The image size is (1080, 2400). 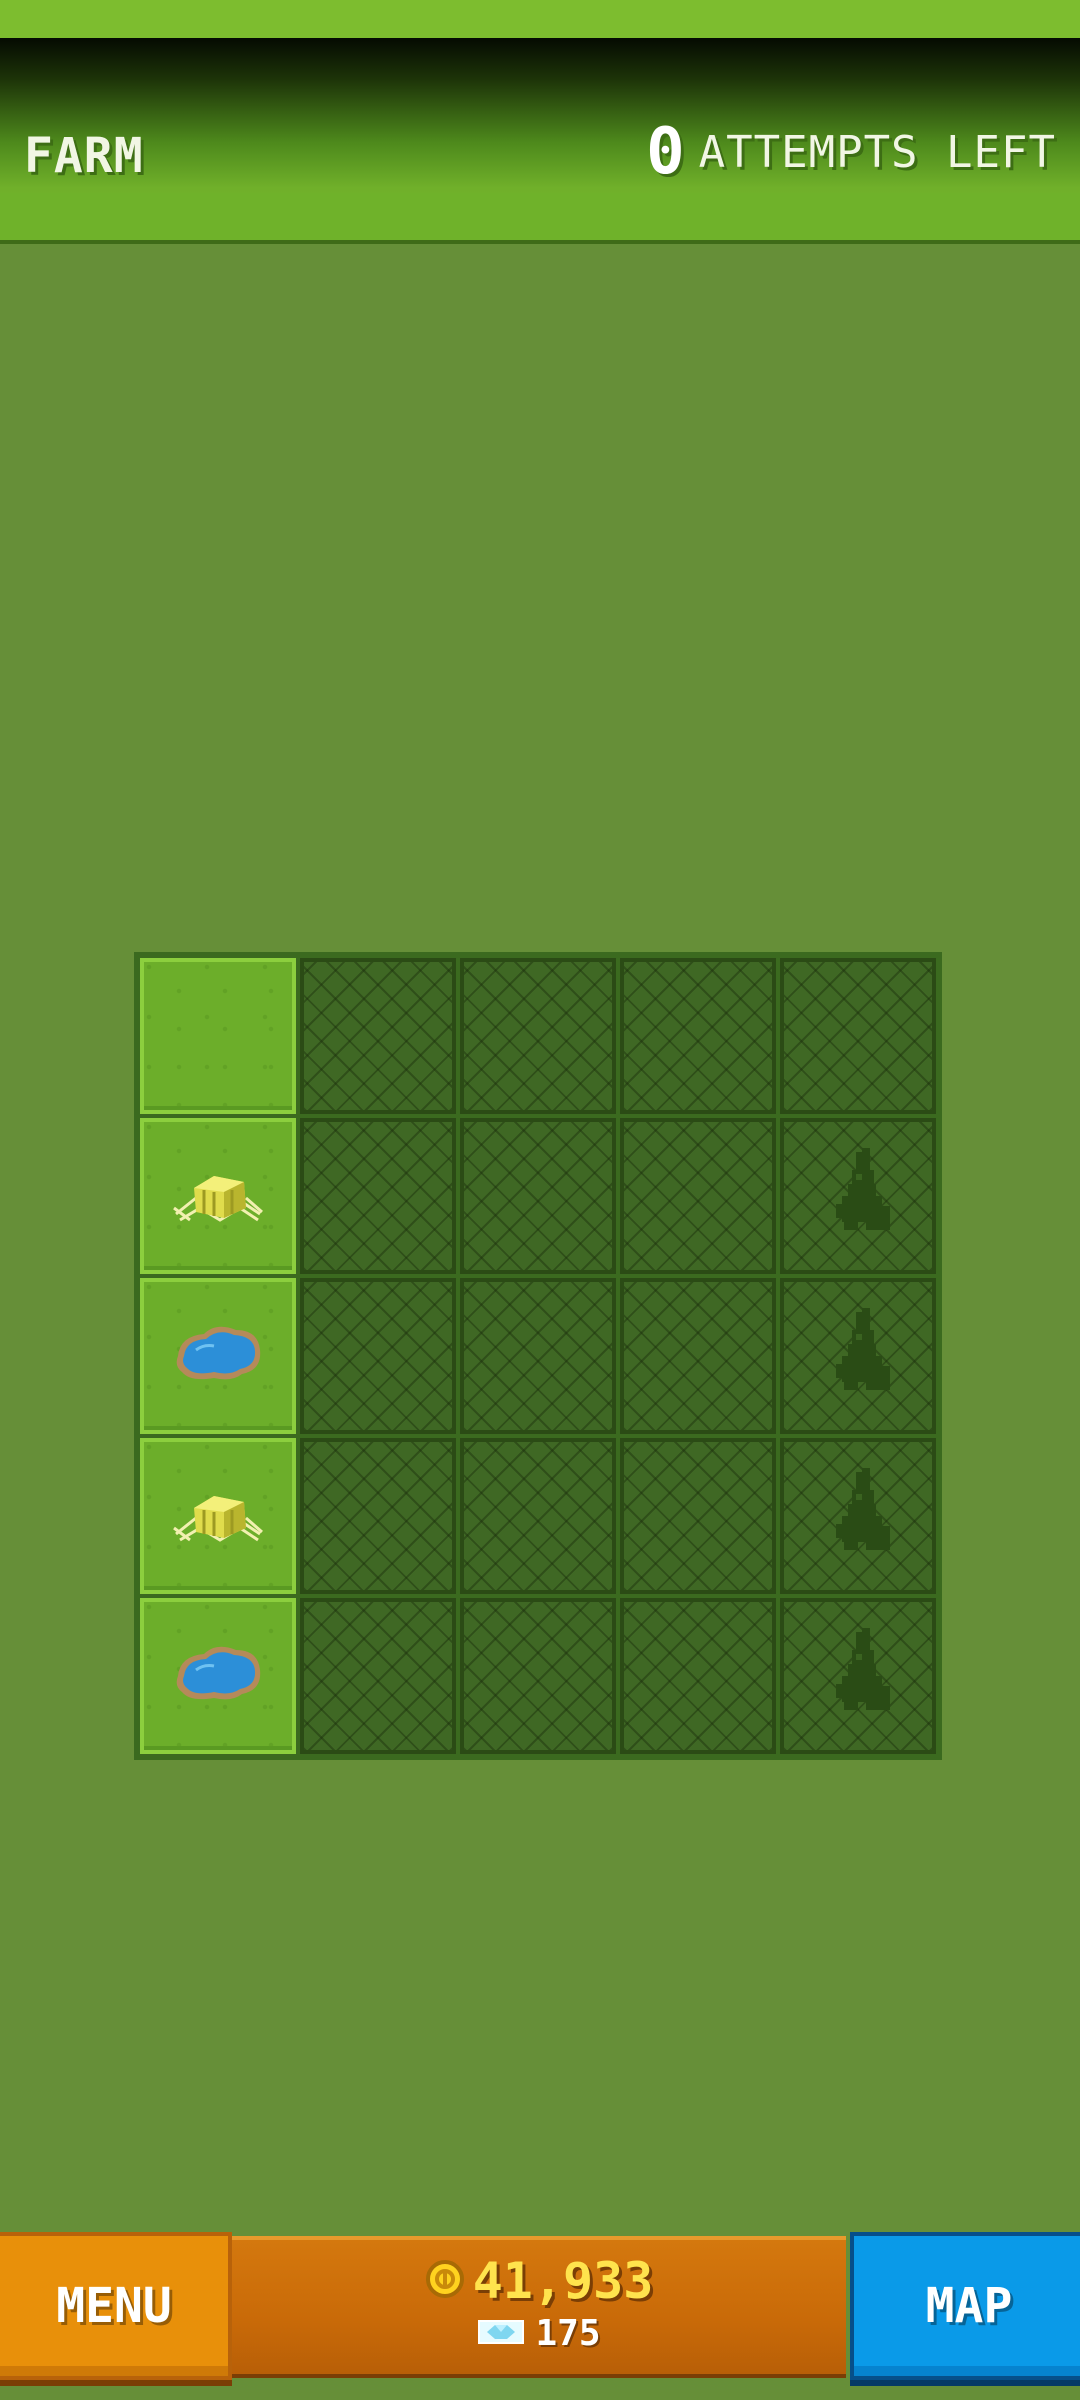 I want to click on bottom-bar: MENU 41,933 175 MAP, so click(x=540, y=2316).